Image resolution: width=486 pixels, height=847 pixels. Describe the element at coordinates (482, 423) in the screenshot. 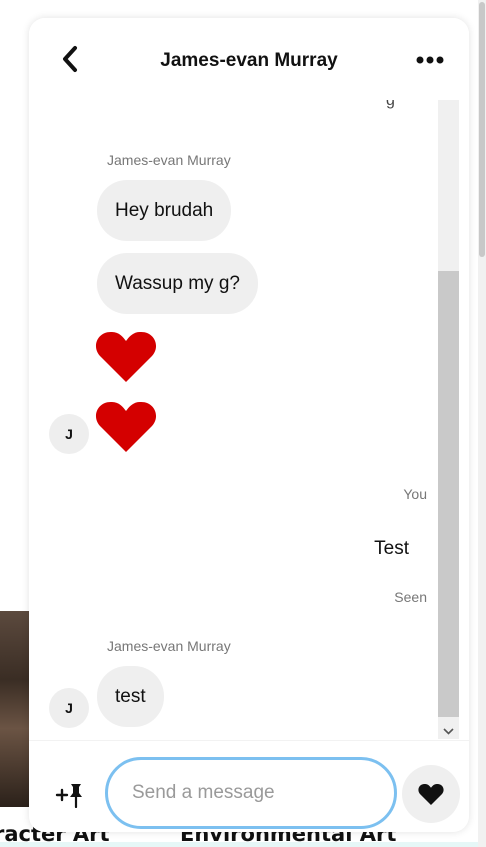

I see `page-scrollbar` at that location.